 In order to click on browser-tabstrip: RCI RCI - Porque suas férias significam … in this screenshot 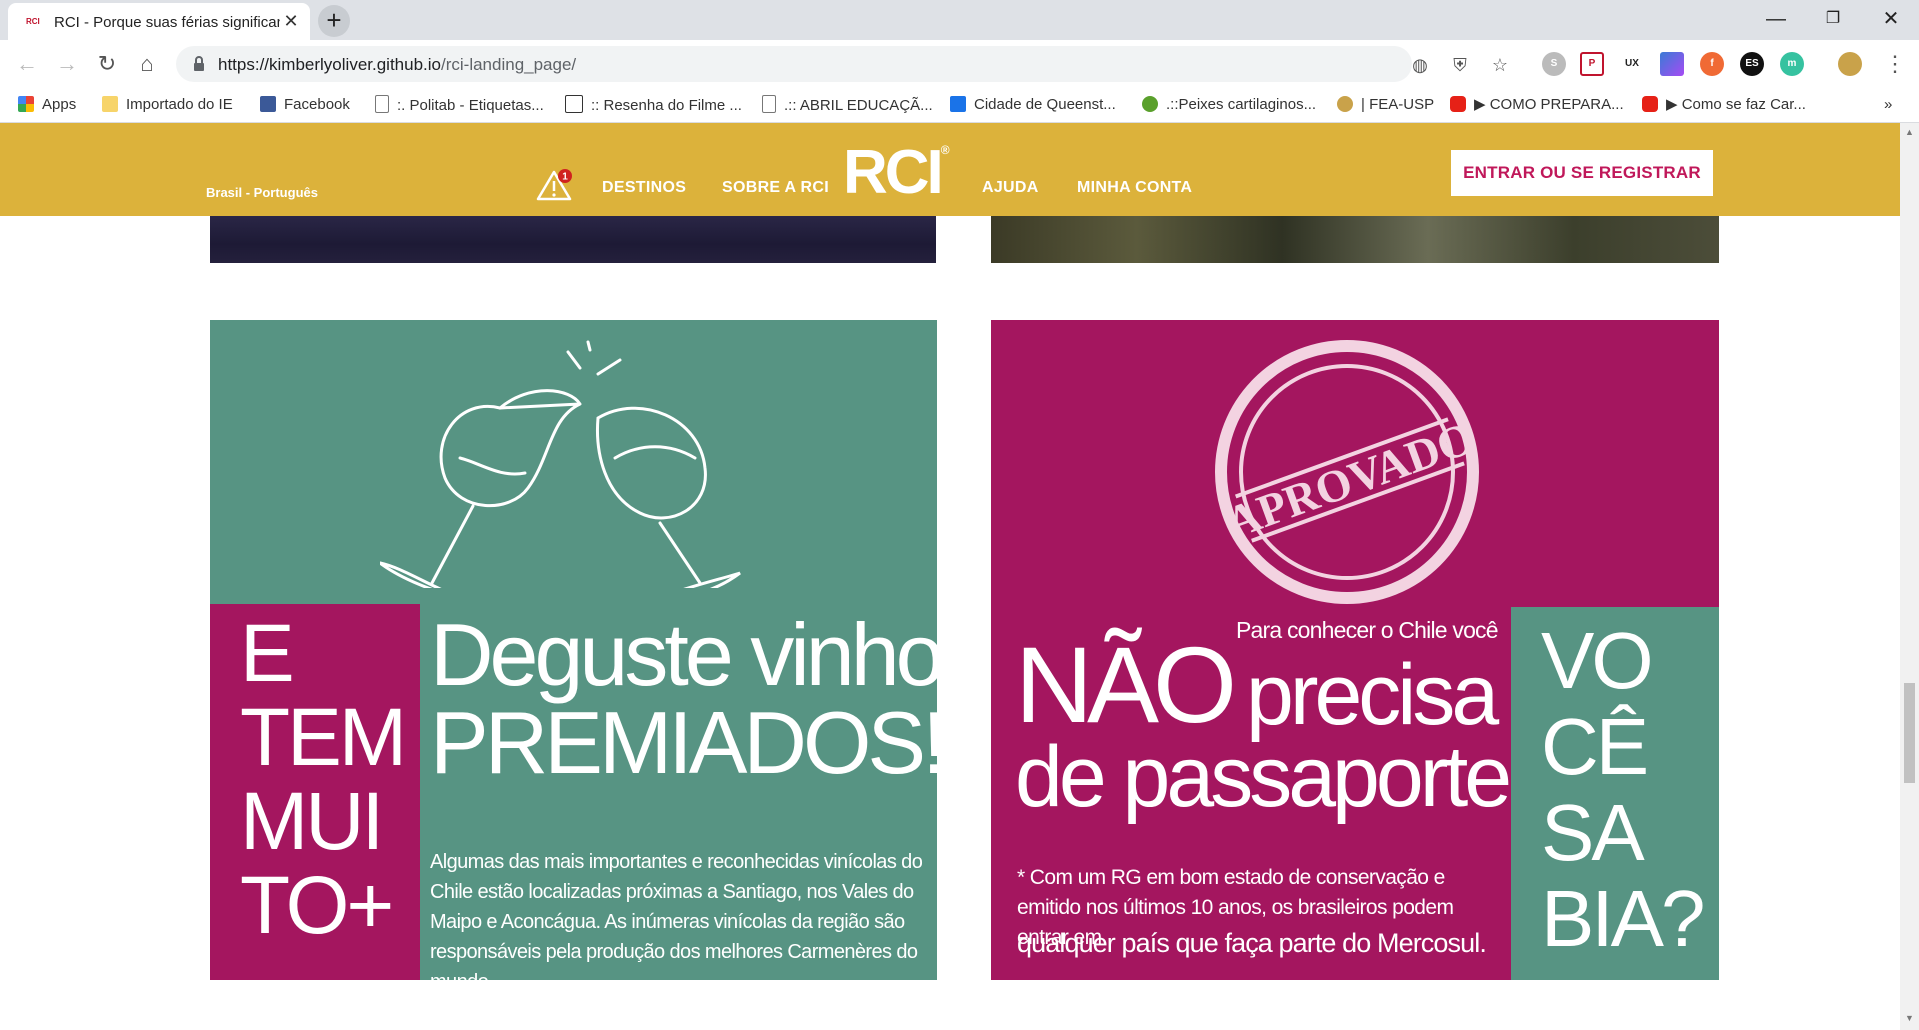, I will do `click(959, 20)`.